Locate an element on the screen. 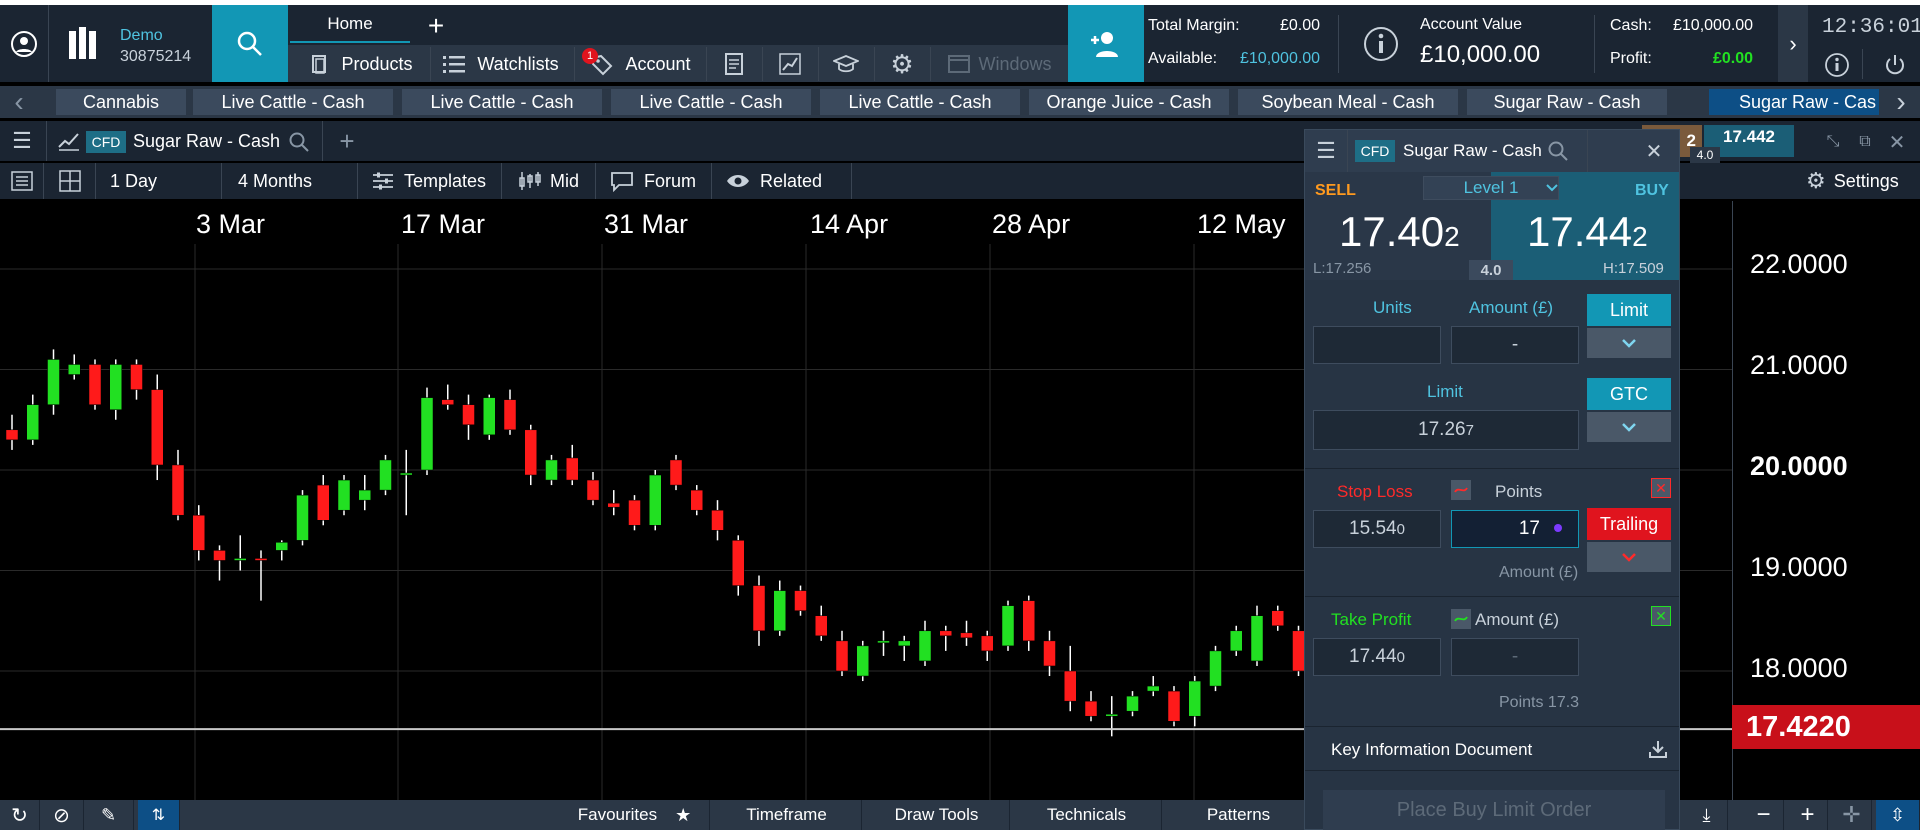 This screenshot has height=835, width=1920. interval-selector: 1 Day is located at coordinates (159, 181).